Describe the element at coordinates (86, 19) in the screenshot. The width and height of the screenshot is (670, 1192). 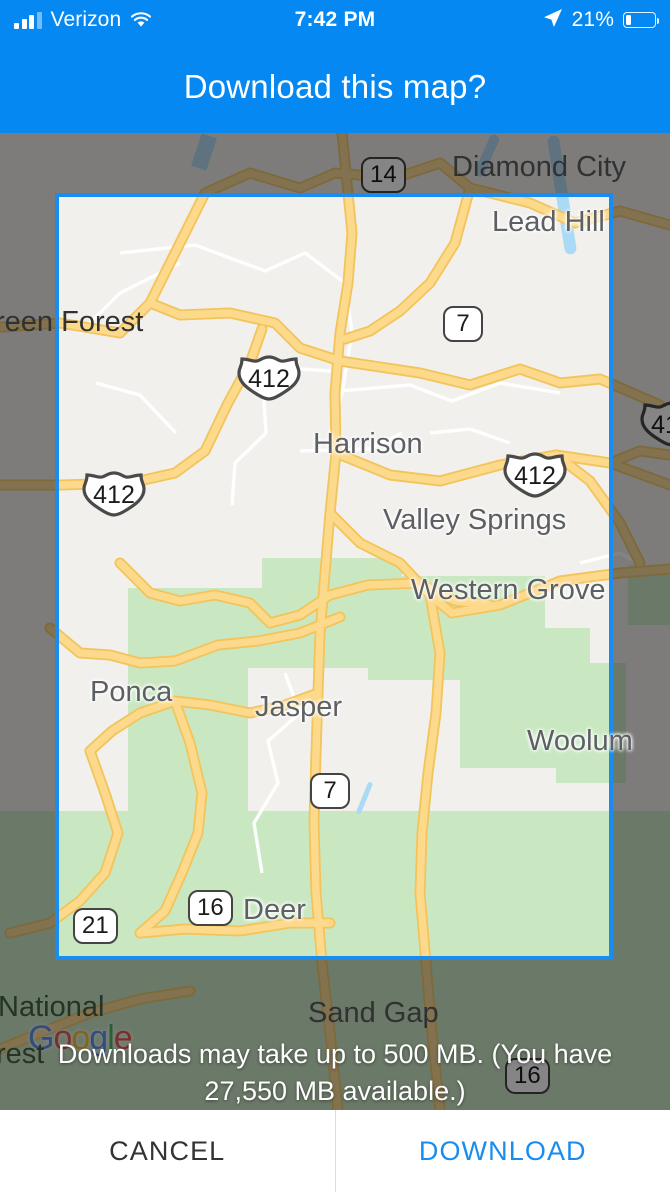
I see `carrier-label: Verizon` at that location.